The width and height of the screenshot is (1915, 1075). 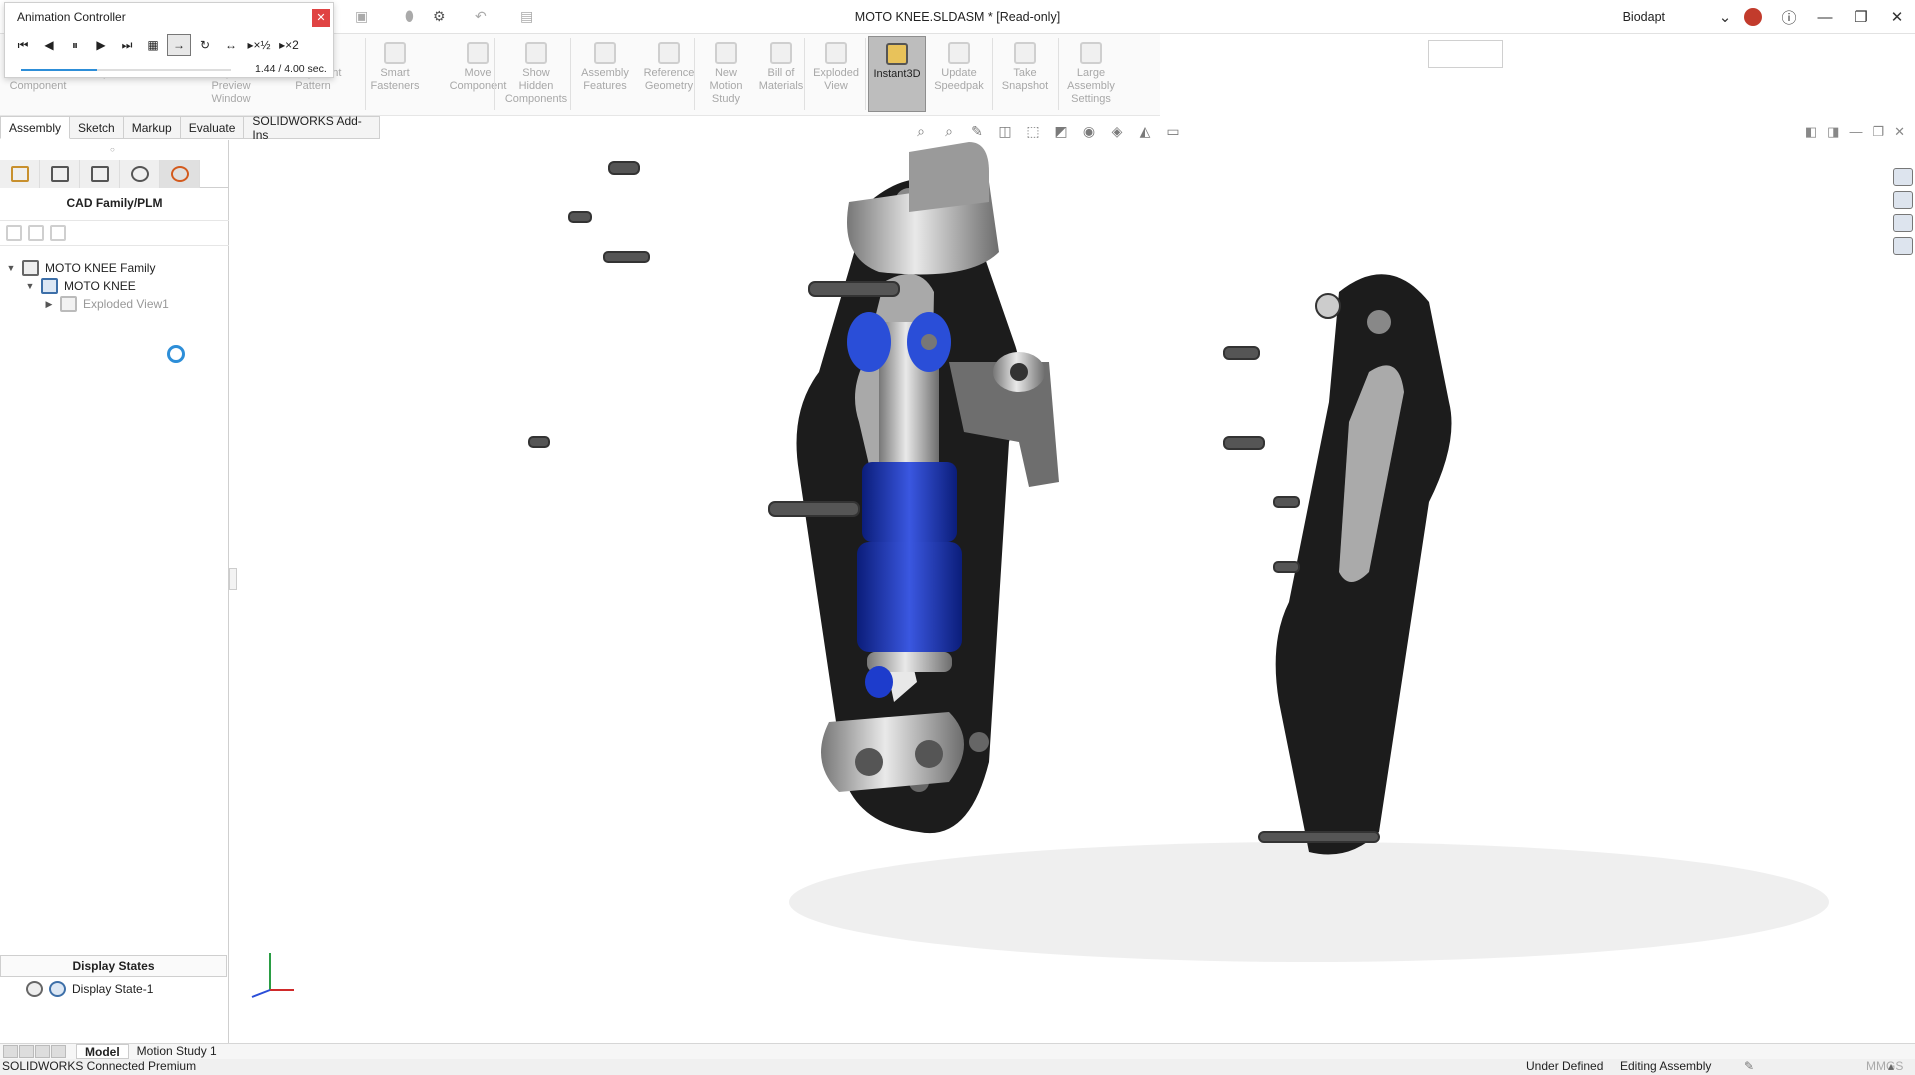 I want to click on ribbon-button-label: Instant3D, so click(x=897, y=74).